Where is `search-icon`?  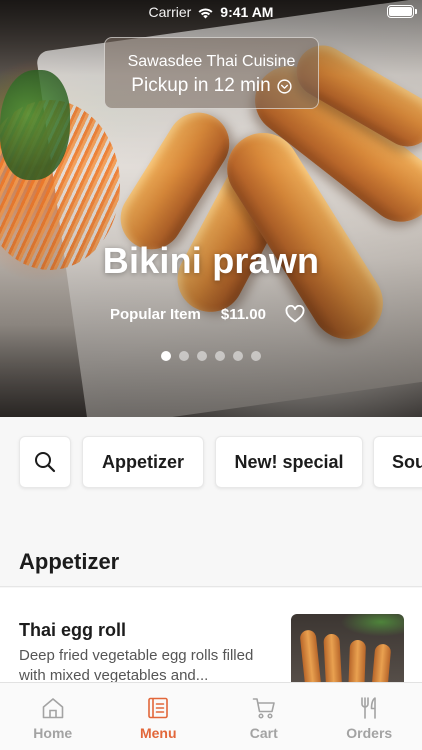
search-icon is located at coordinates (45, 462).